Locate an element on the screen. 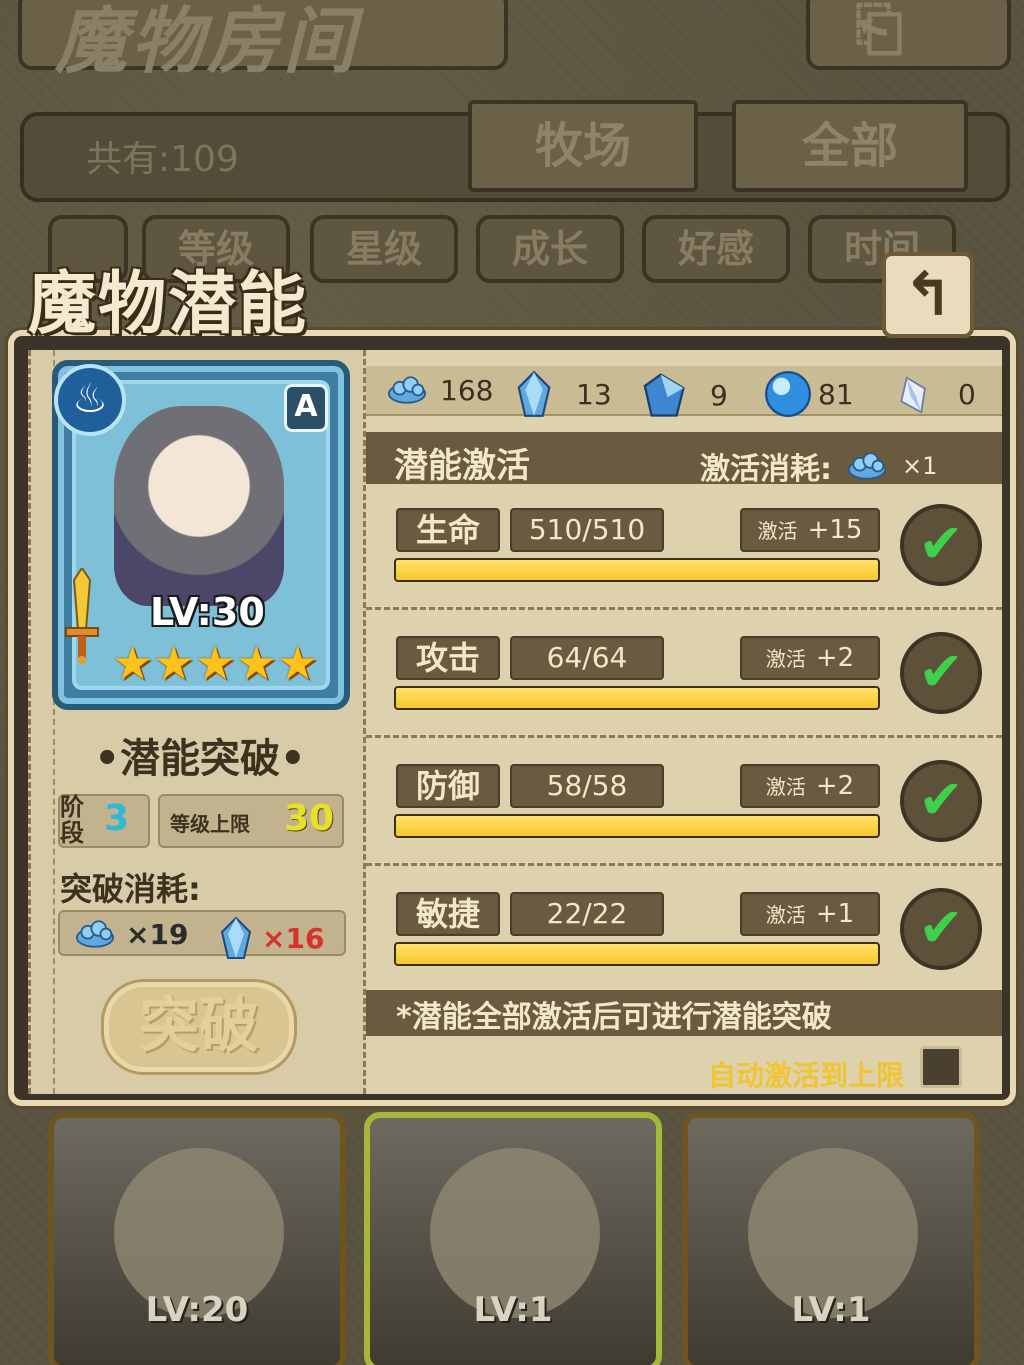  monster-card: LV:20 is located at coordinates (197, 1238).